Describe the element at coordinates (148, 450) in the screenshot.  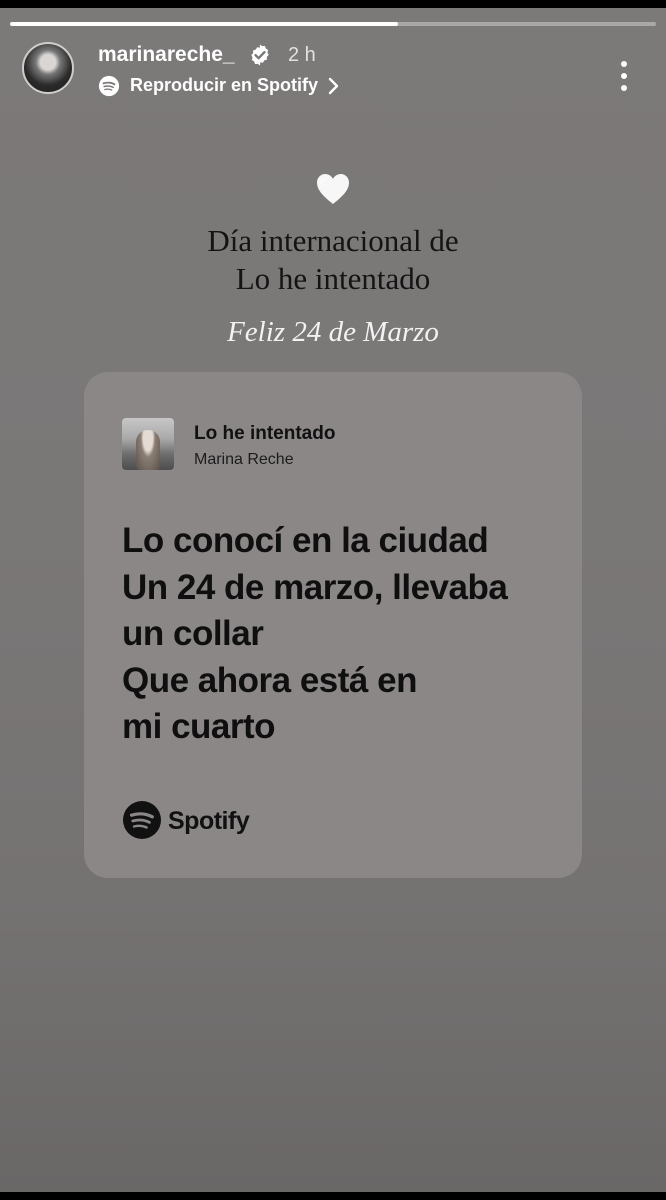
I see `album-cover-figure` at that location.